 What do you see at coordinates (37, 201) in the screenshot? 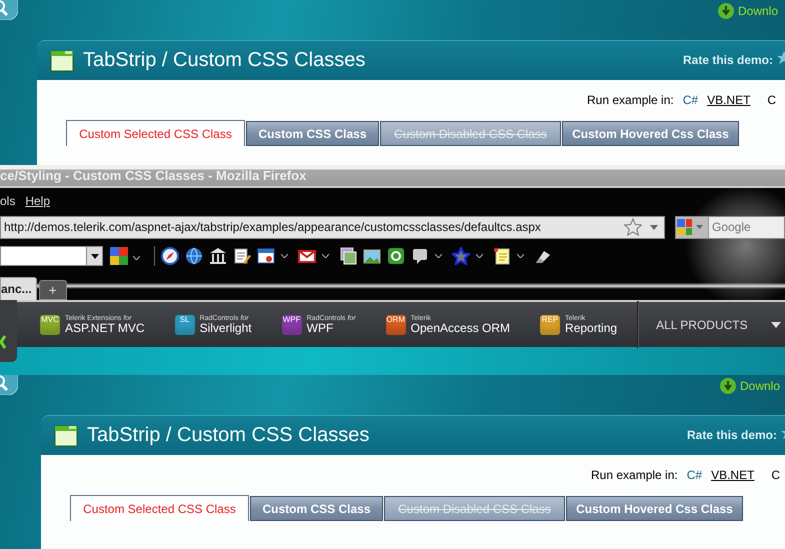
I see `menu-item: Help` at bounding box center [37, 201].